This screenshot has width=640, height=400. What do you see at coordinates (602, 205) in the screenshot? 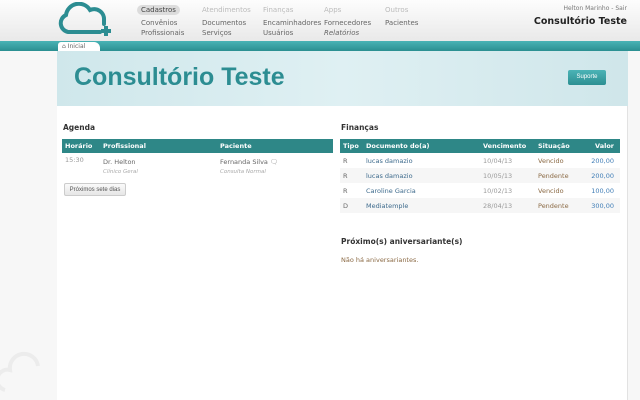
I see `amount: 300,00` at bounding box center [602, 205].